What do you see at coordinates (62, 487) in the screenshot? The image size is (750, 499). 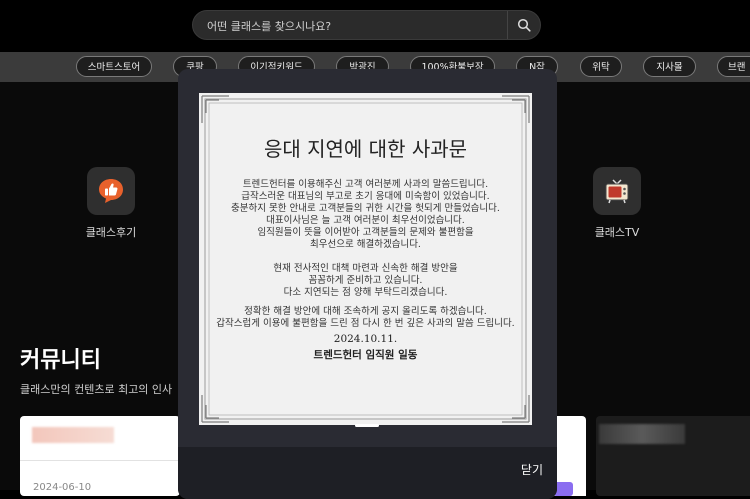 I see `post-date: 2024-06-10` at bounding box center [62, 487].